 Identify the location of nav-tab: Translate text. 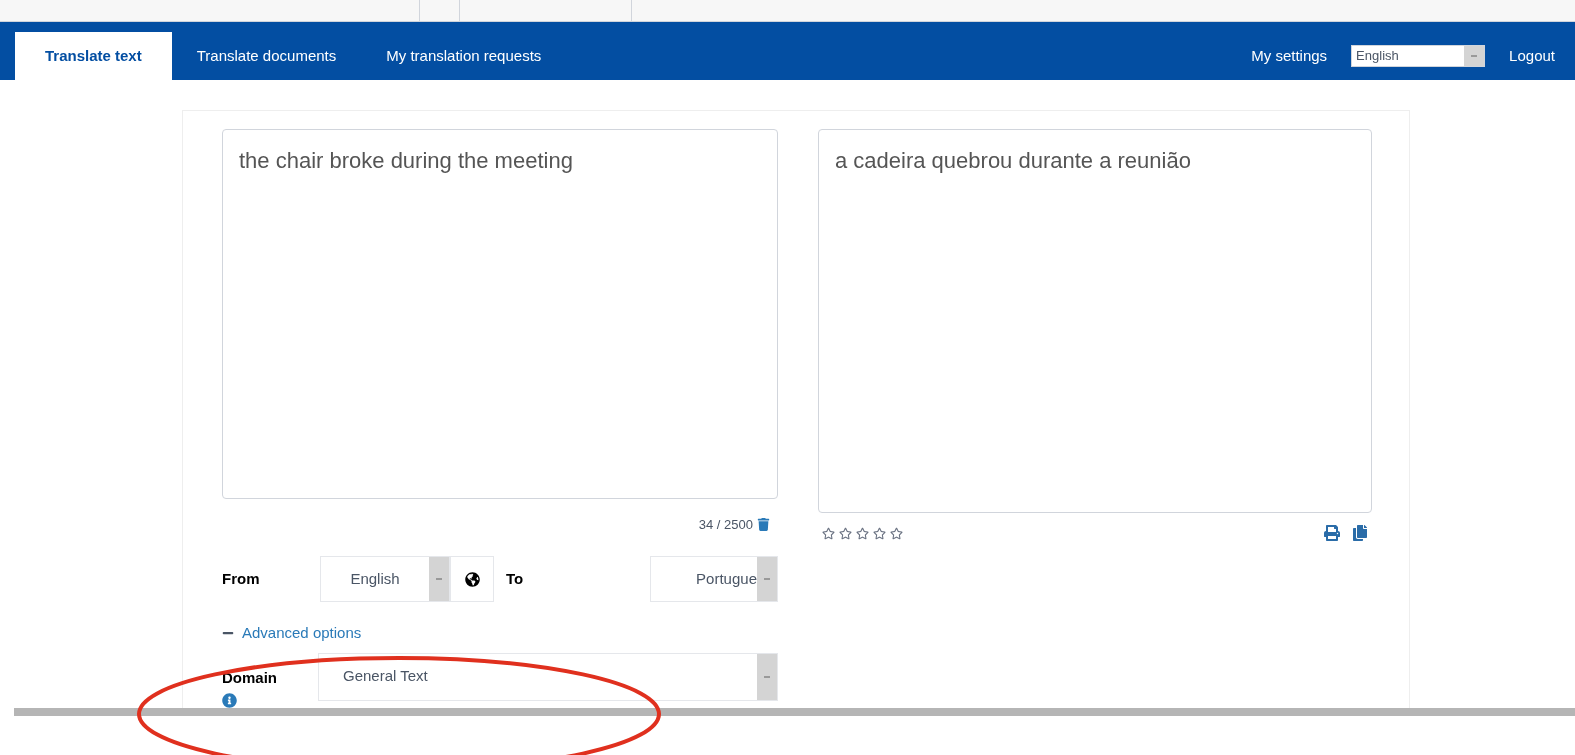
(93, 56).